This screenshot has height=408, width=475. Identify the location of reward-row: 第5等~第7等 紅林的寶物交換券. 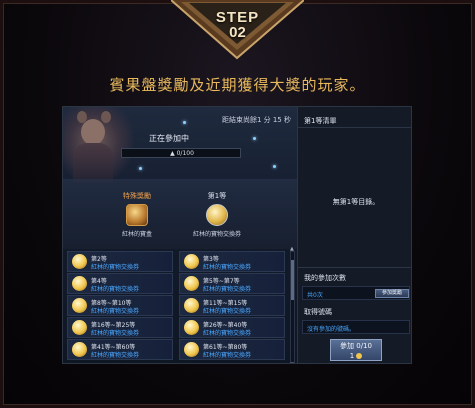
(232, 283).